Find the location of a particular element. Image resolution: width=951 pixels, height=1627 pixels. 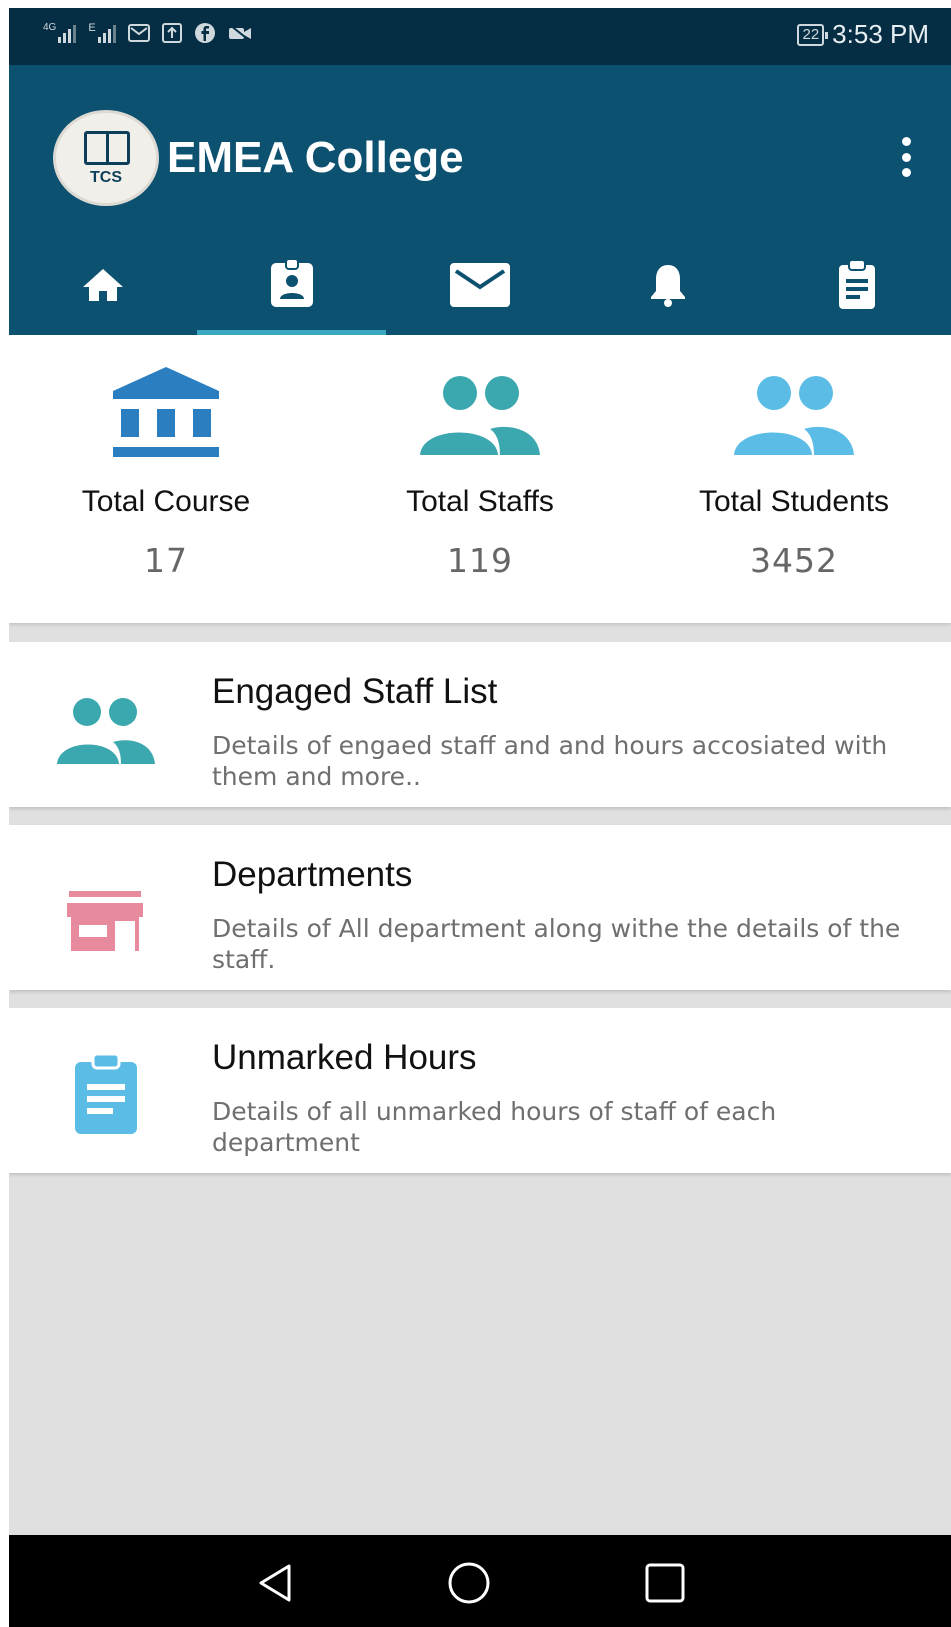

college-logo: TCS is located at coordinates (106, 158).